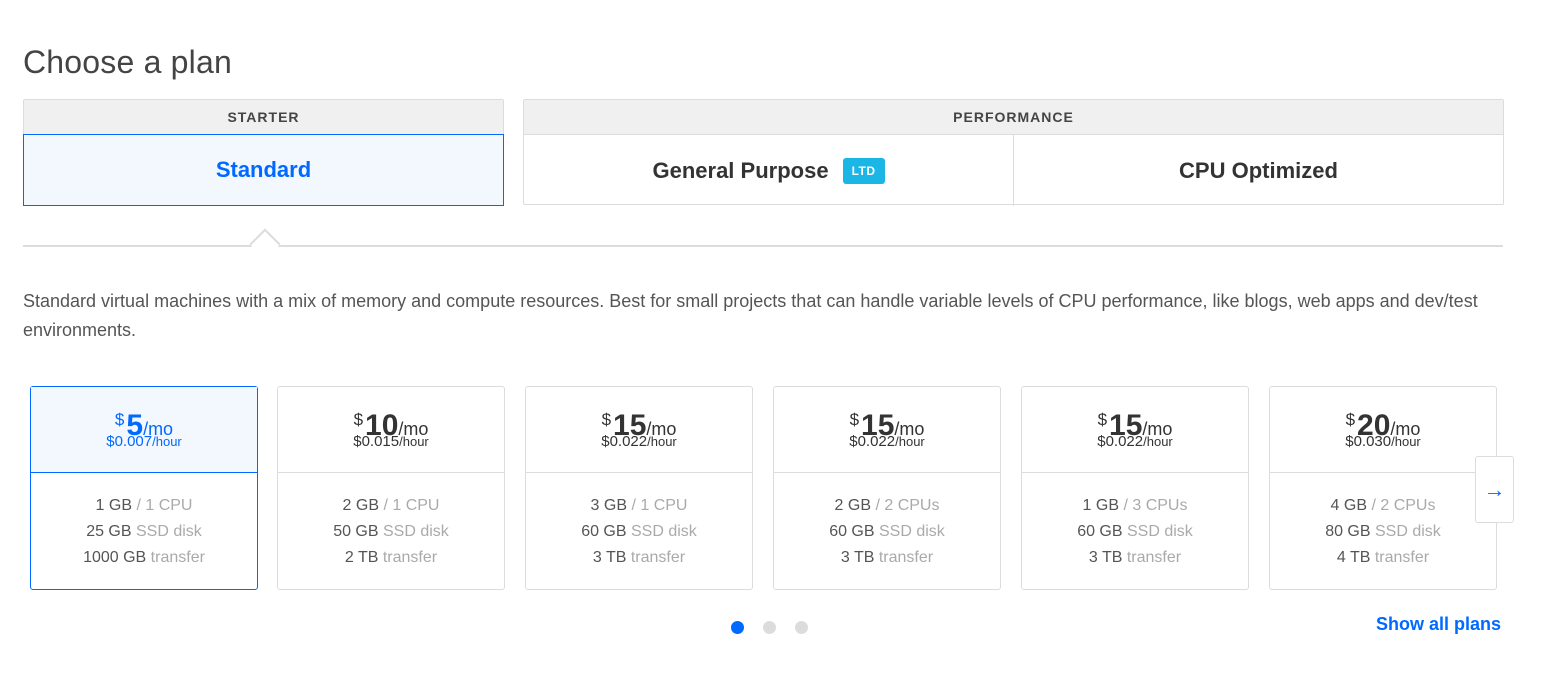 The width and height of the screenshot is (1554, 677). I want to click on arrow-right-icon: →, so click(1494, 489).